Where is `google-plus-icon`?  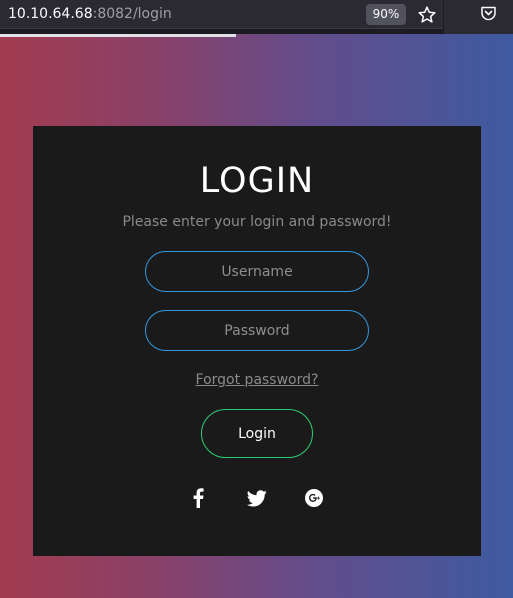 google-plus-icon is located at coordinates (314, 498).